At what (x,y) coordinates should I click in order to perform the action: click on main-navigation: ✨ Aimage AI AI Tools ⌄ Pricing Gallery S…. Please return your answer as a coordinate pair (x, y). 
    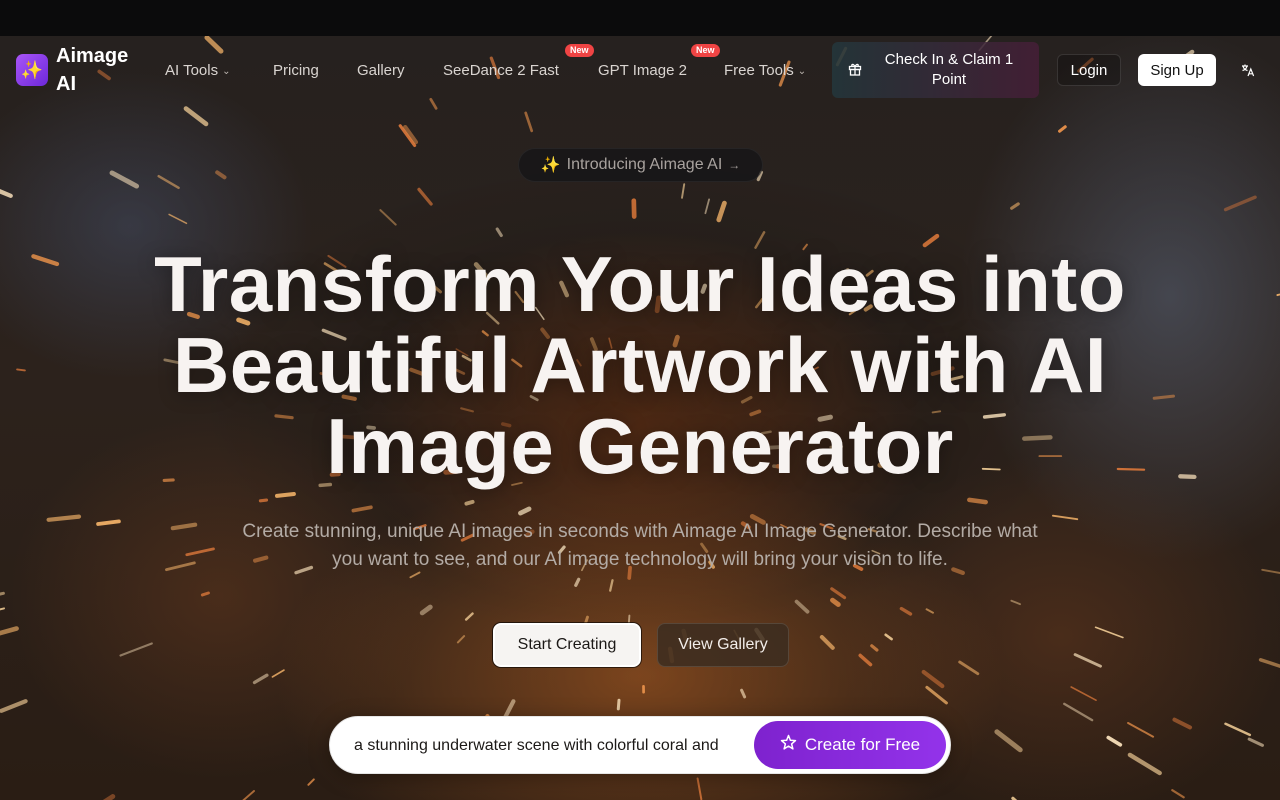
    Looking at the image, I should click on (640, 70).